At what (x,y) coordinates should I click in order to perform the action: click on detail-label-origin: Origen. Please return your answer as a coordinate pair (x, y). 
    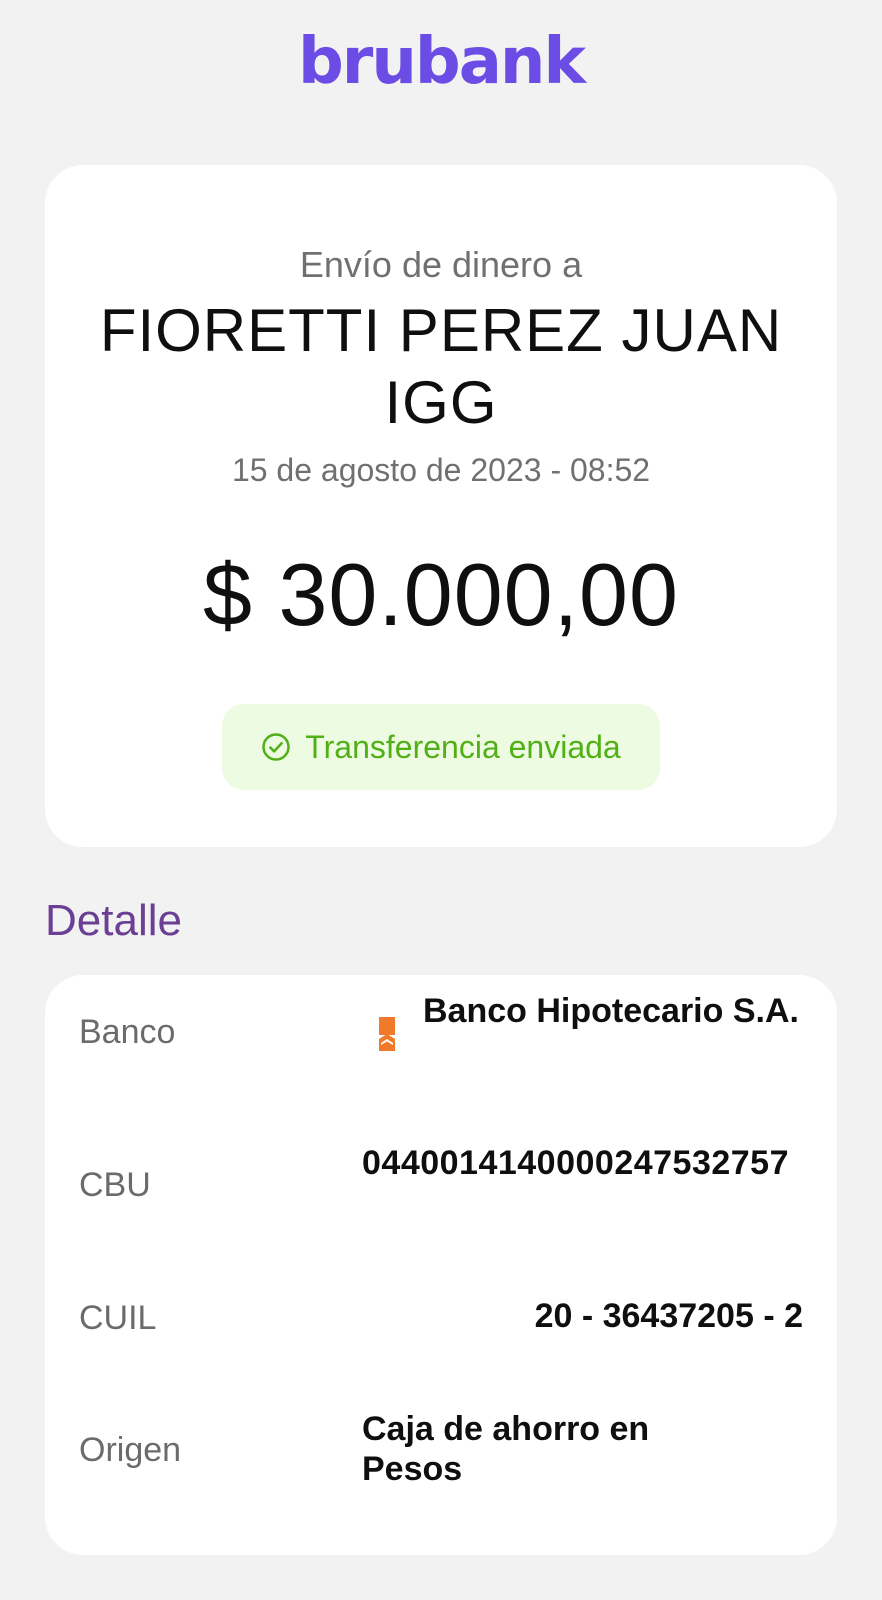
    Looking at the image, I should click on (130, 1450).